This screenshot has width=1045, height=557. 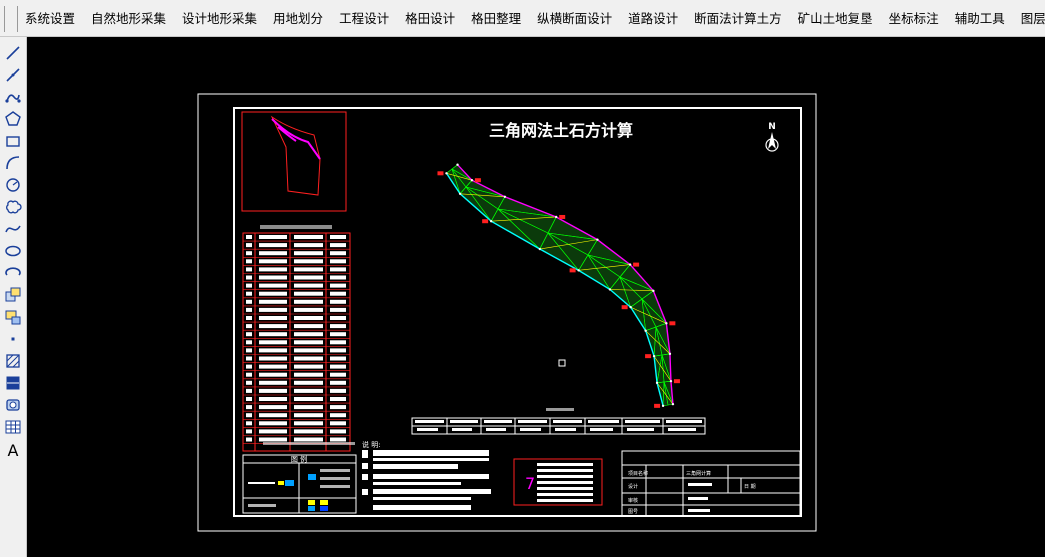 I want to click on menu-item-3: 用地划分, so click(x=298, y=18).